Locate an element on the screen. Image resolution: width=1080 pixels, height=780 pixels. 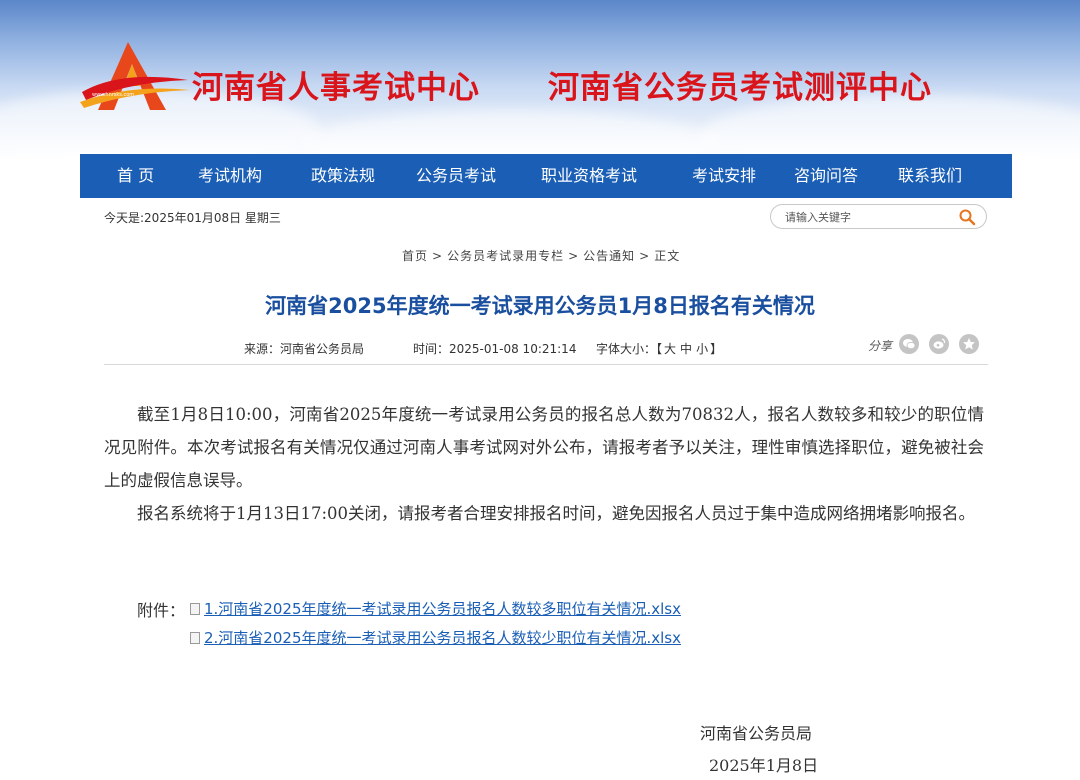
article-title: 河南省2025年度统一考试录用公务员1月8日报名有关情况 is located at coordinates (540, 306).